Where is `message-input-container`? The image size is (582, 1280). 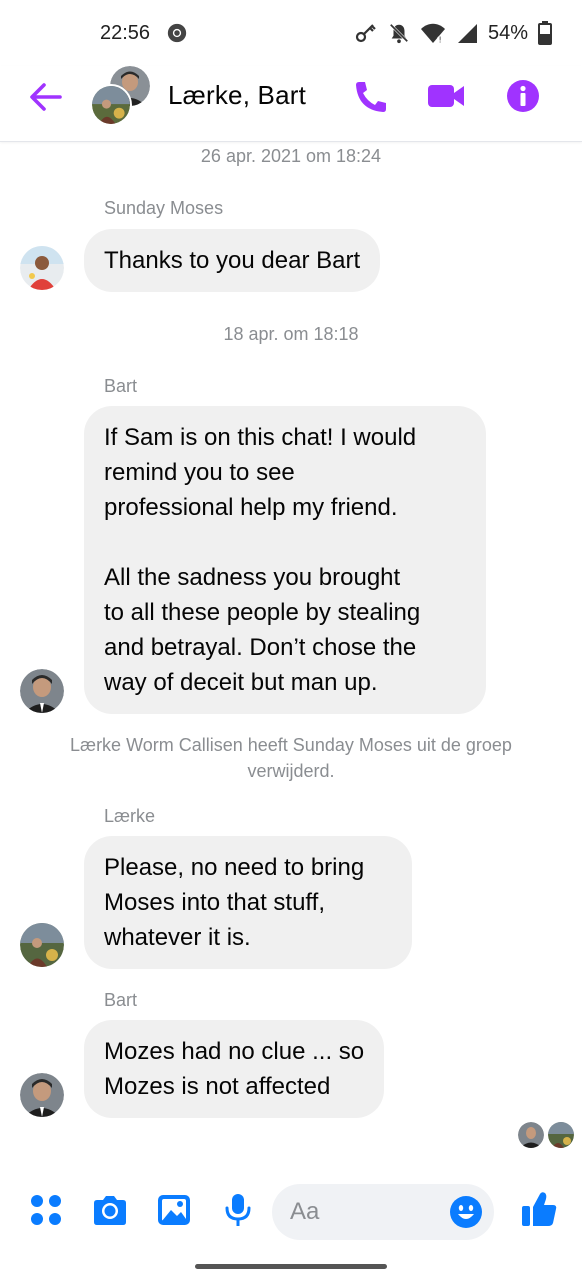 message-input-container is located at coordinates (383, 1212).